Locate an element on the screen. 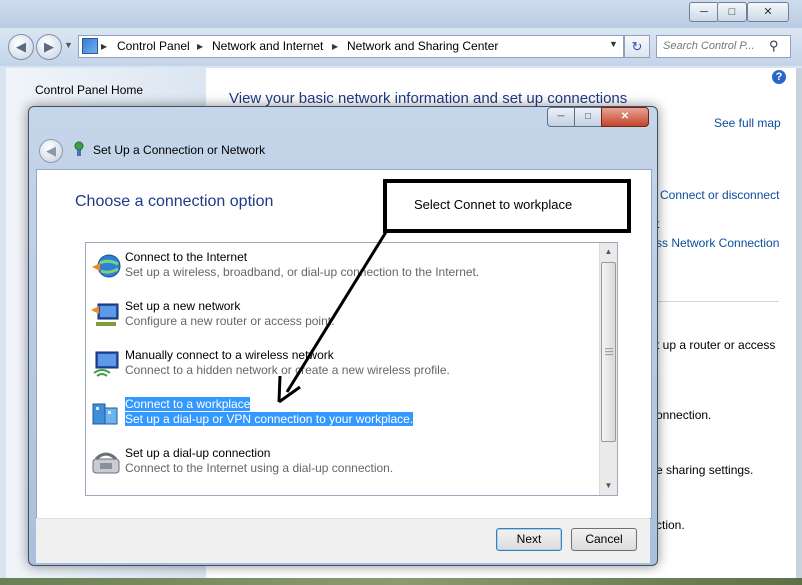  window-titlebar: ─ □ ✕ is located at coordinates (401, 14).